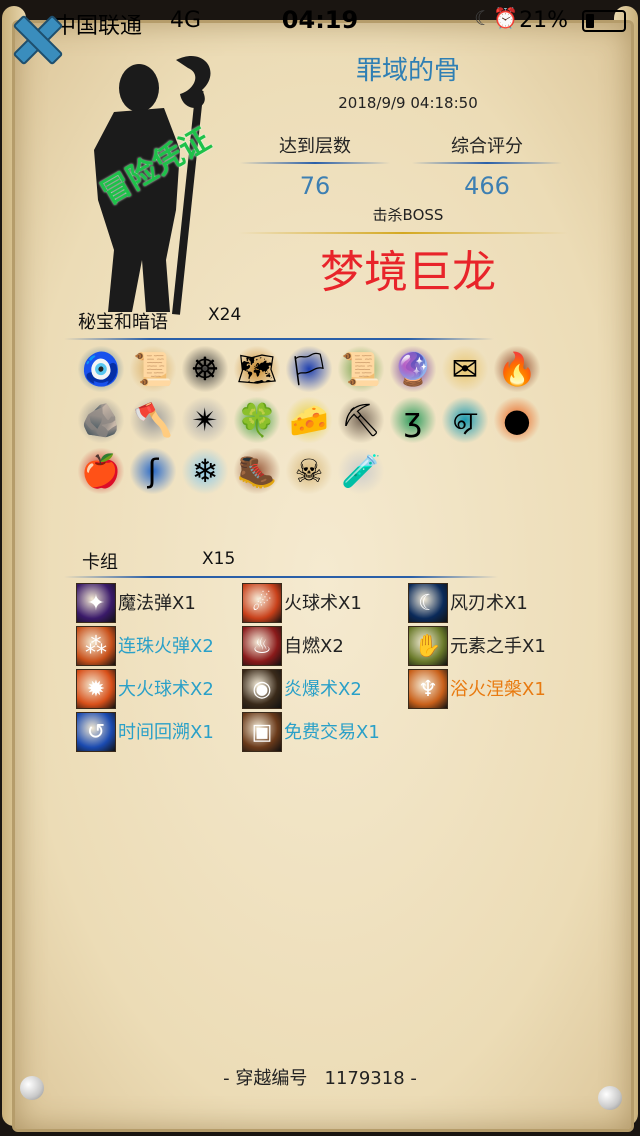 This screenshot has height=1136, width=640. I want to click on record-date: 2018/9/9 04:18:50, so click(408, 103).